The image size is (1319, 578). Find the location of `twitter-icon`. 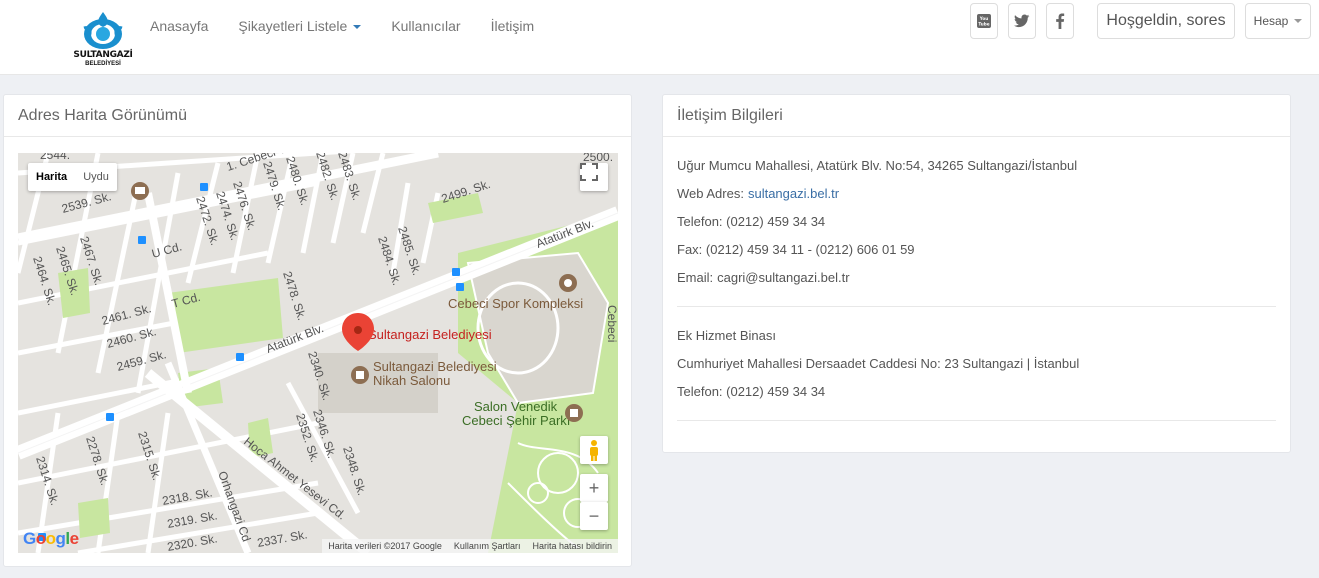

twitter-icon is located at coordinates (1022, 21).